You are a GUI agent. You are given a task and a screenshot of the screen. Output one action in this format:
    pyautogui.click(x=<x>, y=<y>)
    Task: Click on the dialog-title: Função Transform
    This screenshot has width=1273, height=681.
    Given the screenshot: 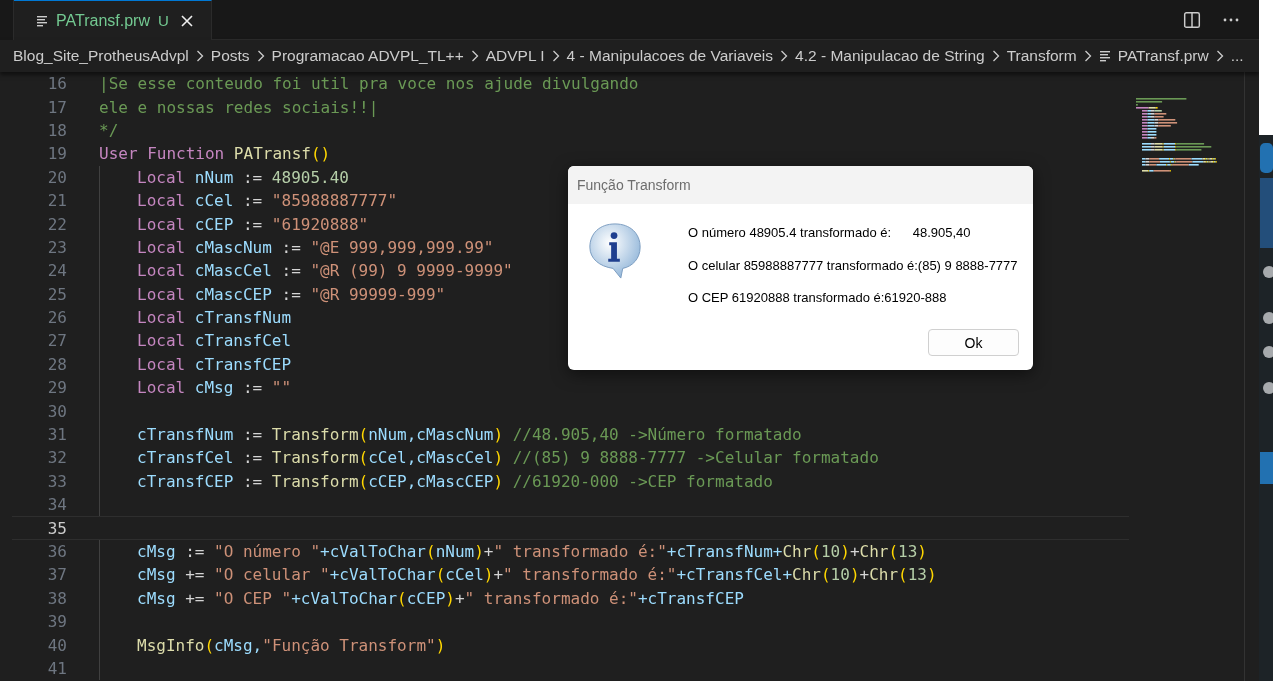 What is the action you would take?
    pyautogui.click(x=800, y=185)
    